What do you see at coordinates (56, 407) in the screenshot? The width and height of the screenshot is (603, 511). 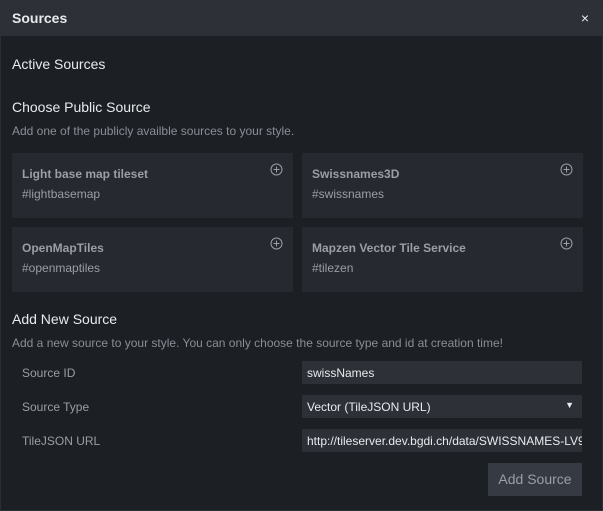 I see `source-type-label: Source Type` at bounding box center [56, 407].